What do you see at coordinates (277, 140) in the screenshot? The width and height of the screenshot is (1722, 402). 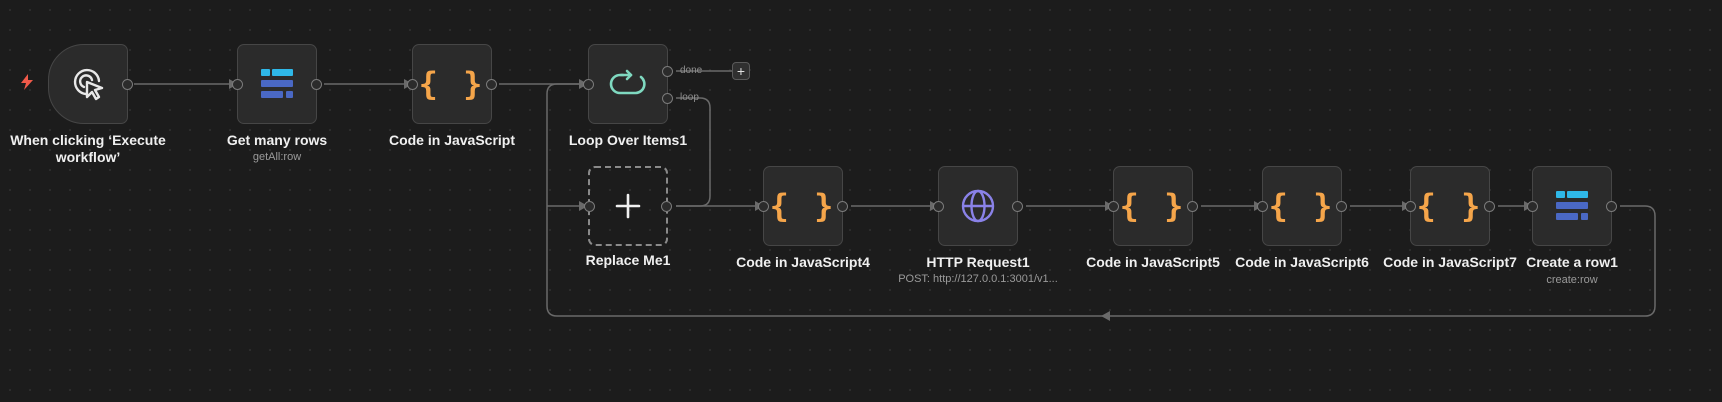 I see `node-get-many-rows-label: Get many rows` at bounding box center [277, 140].